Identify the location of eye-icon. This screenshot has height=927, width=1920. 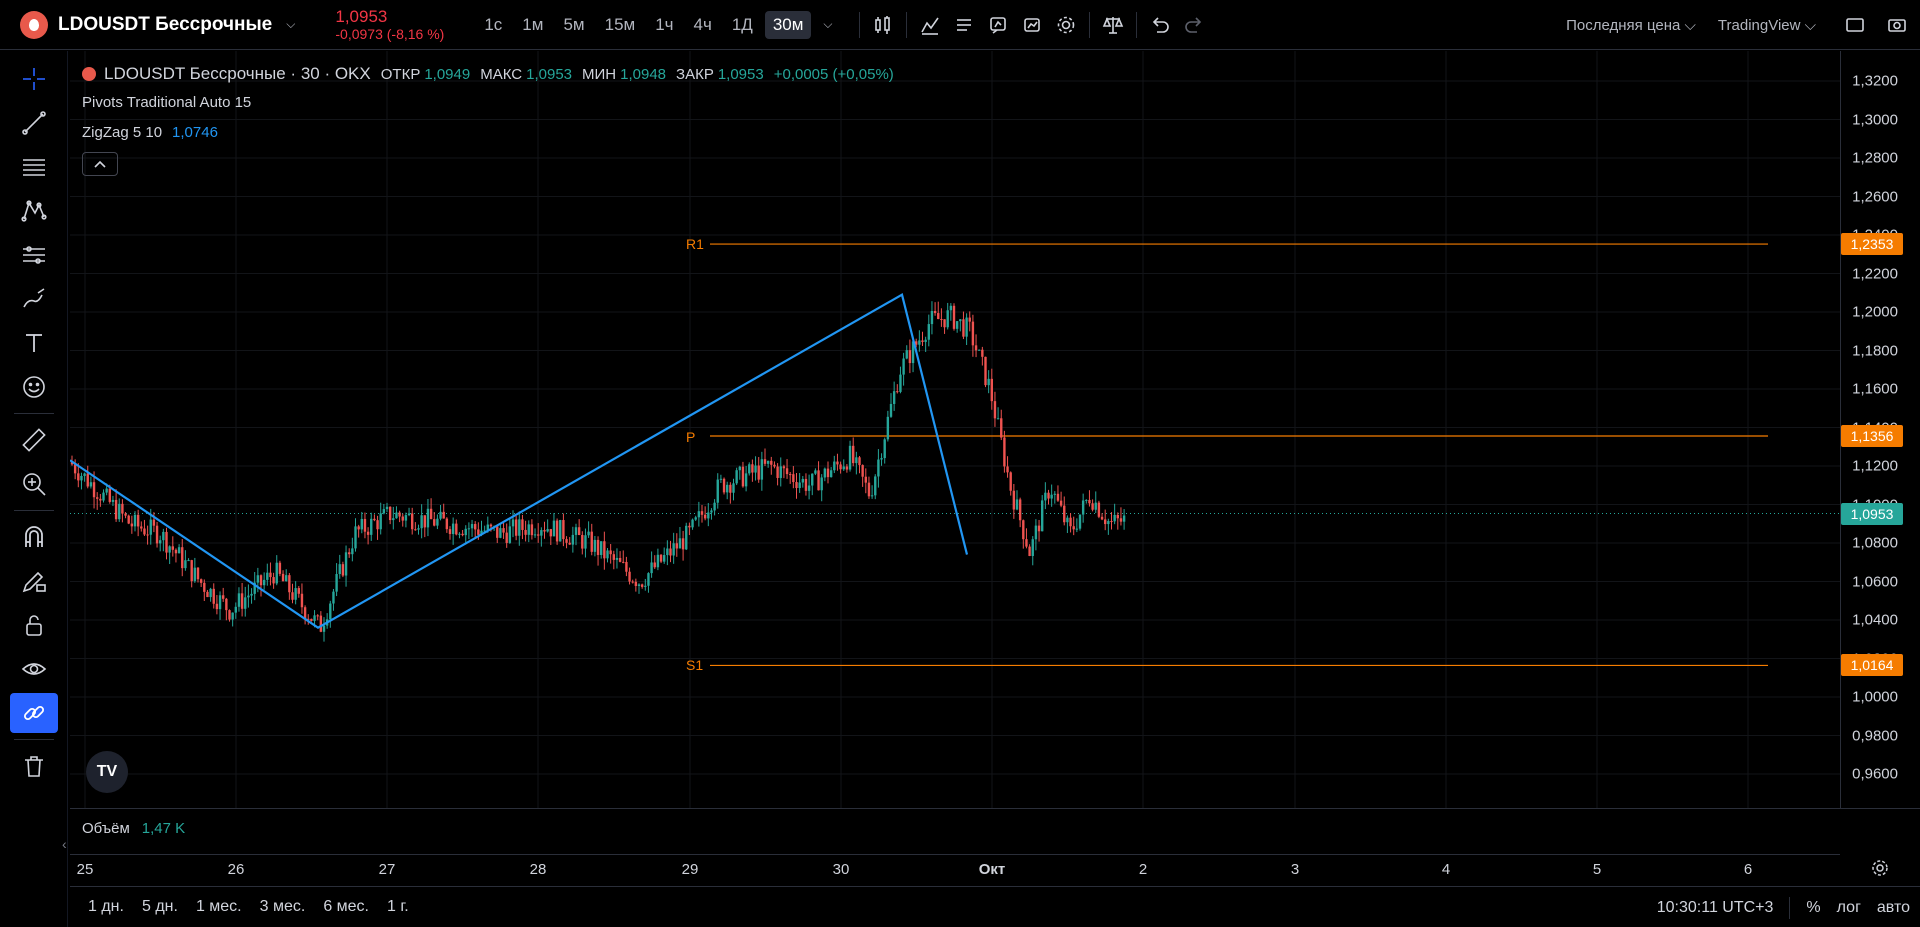
(34, 669).